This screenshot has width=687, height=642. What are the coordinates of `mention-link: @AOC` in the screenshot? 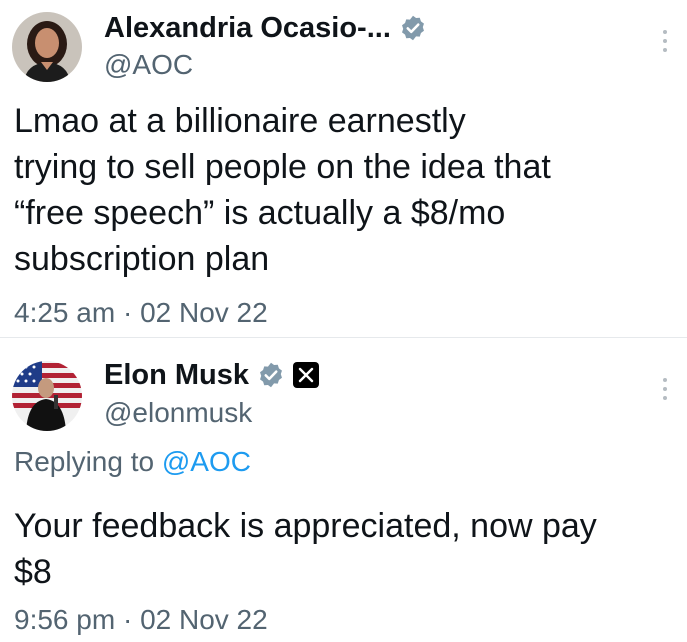 It's located at (206, 461).